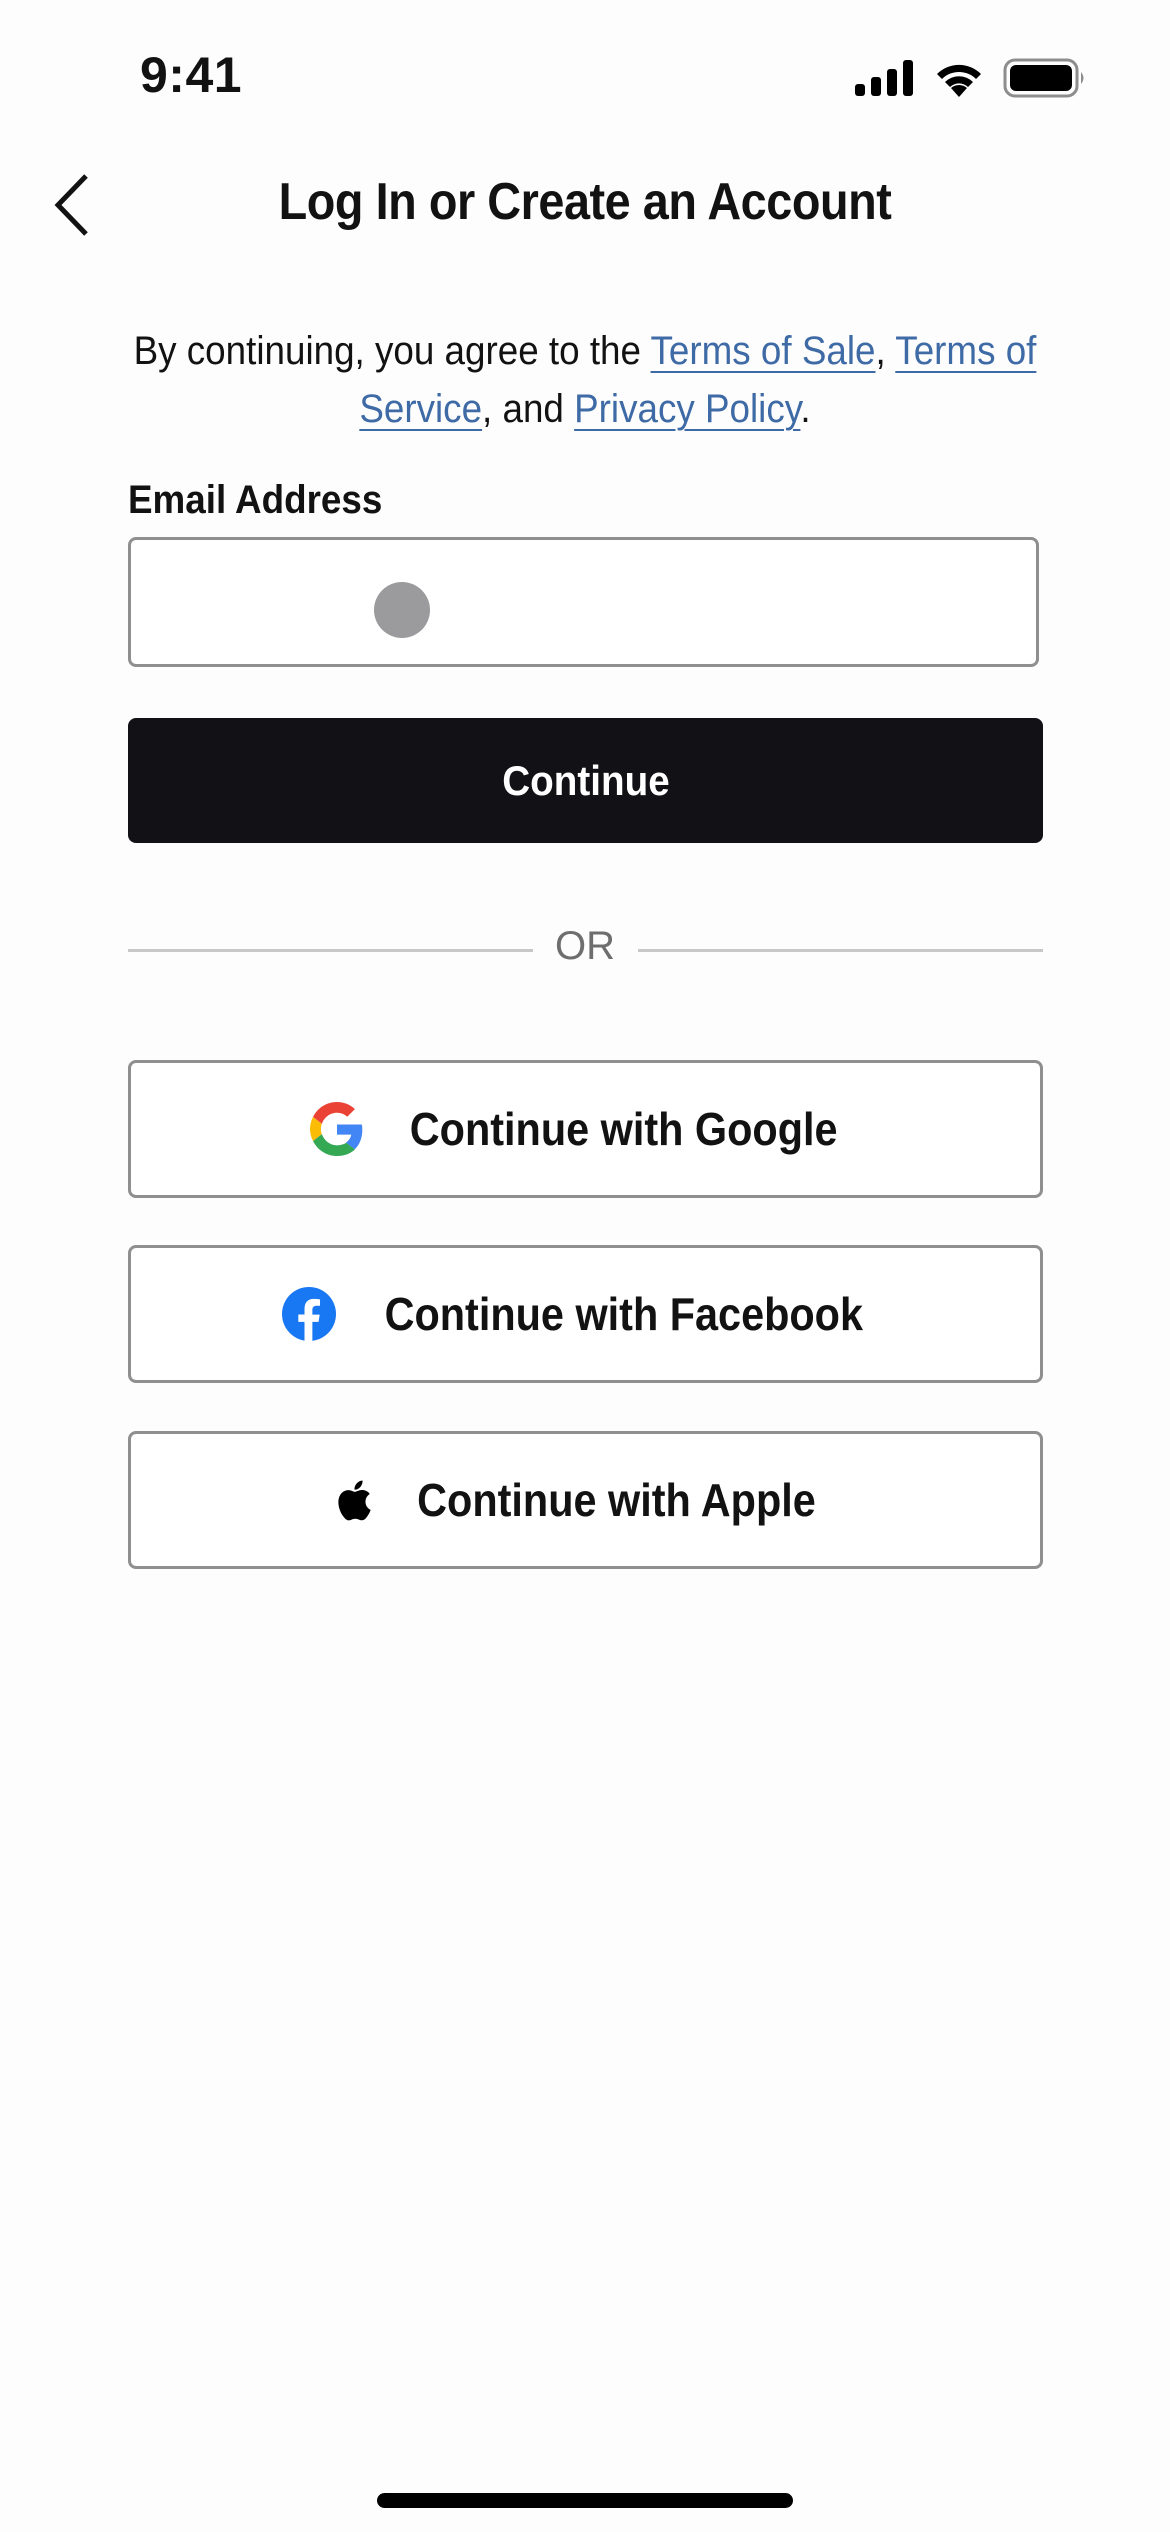 This screenshot has height=2532, width=1170. I want to click on facebook-signin-label: Continue with Facebook, so click(623, 1314).